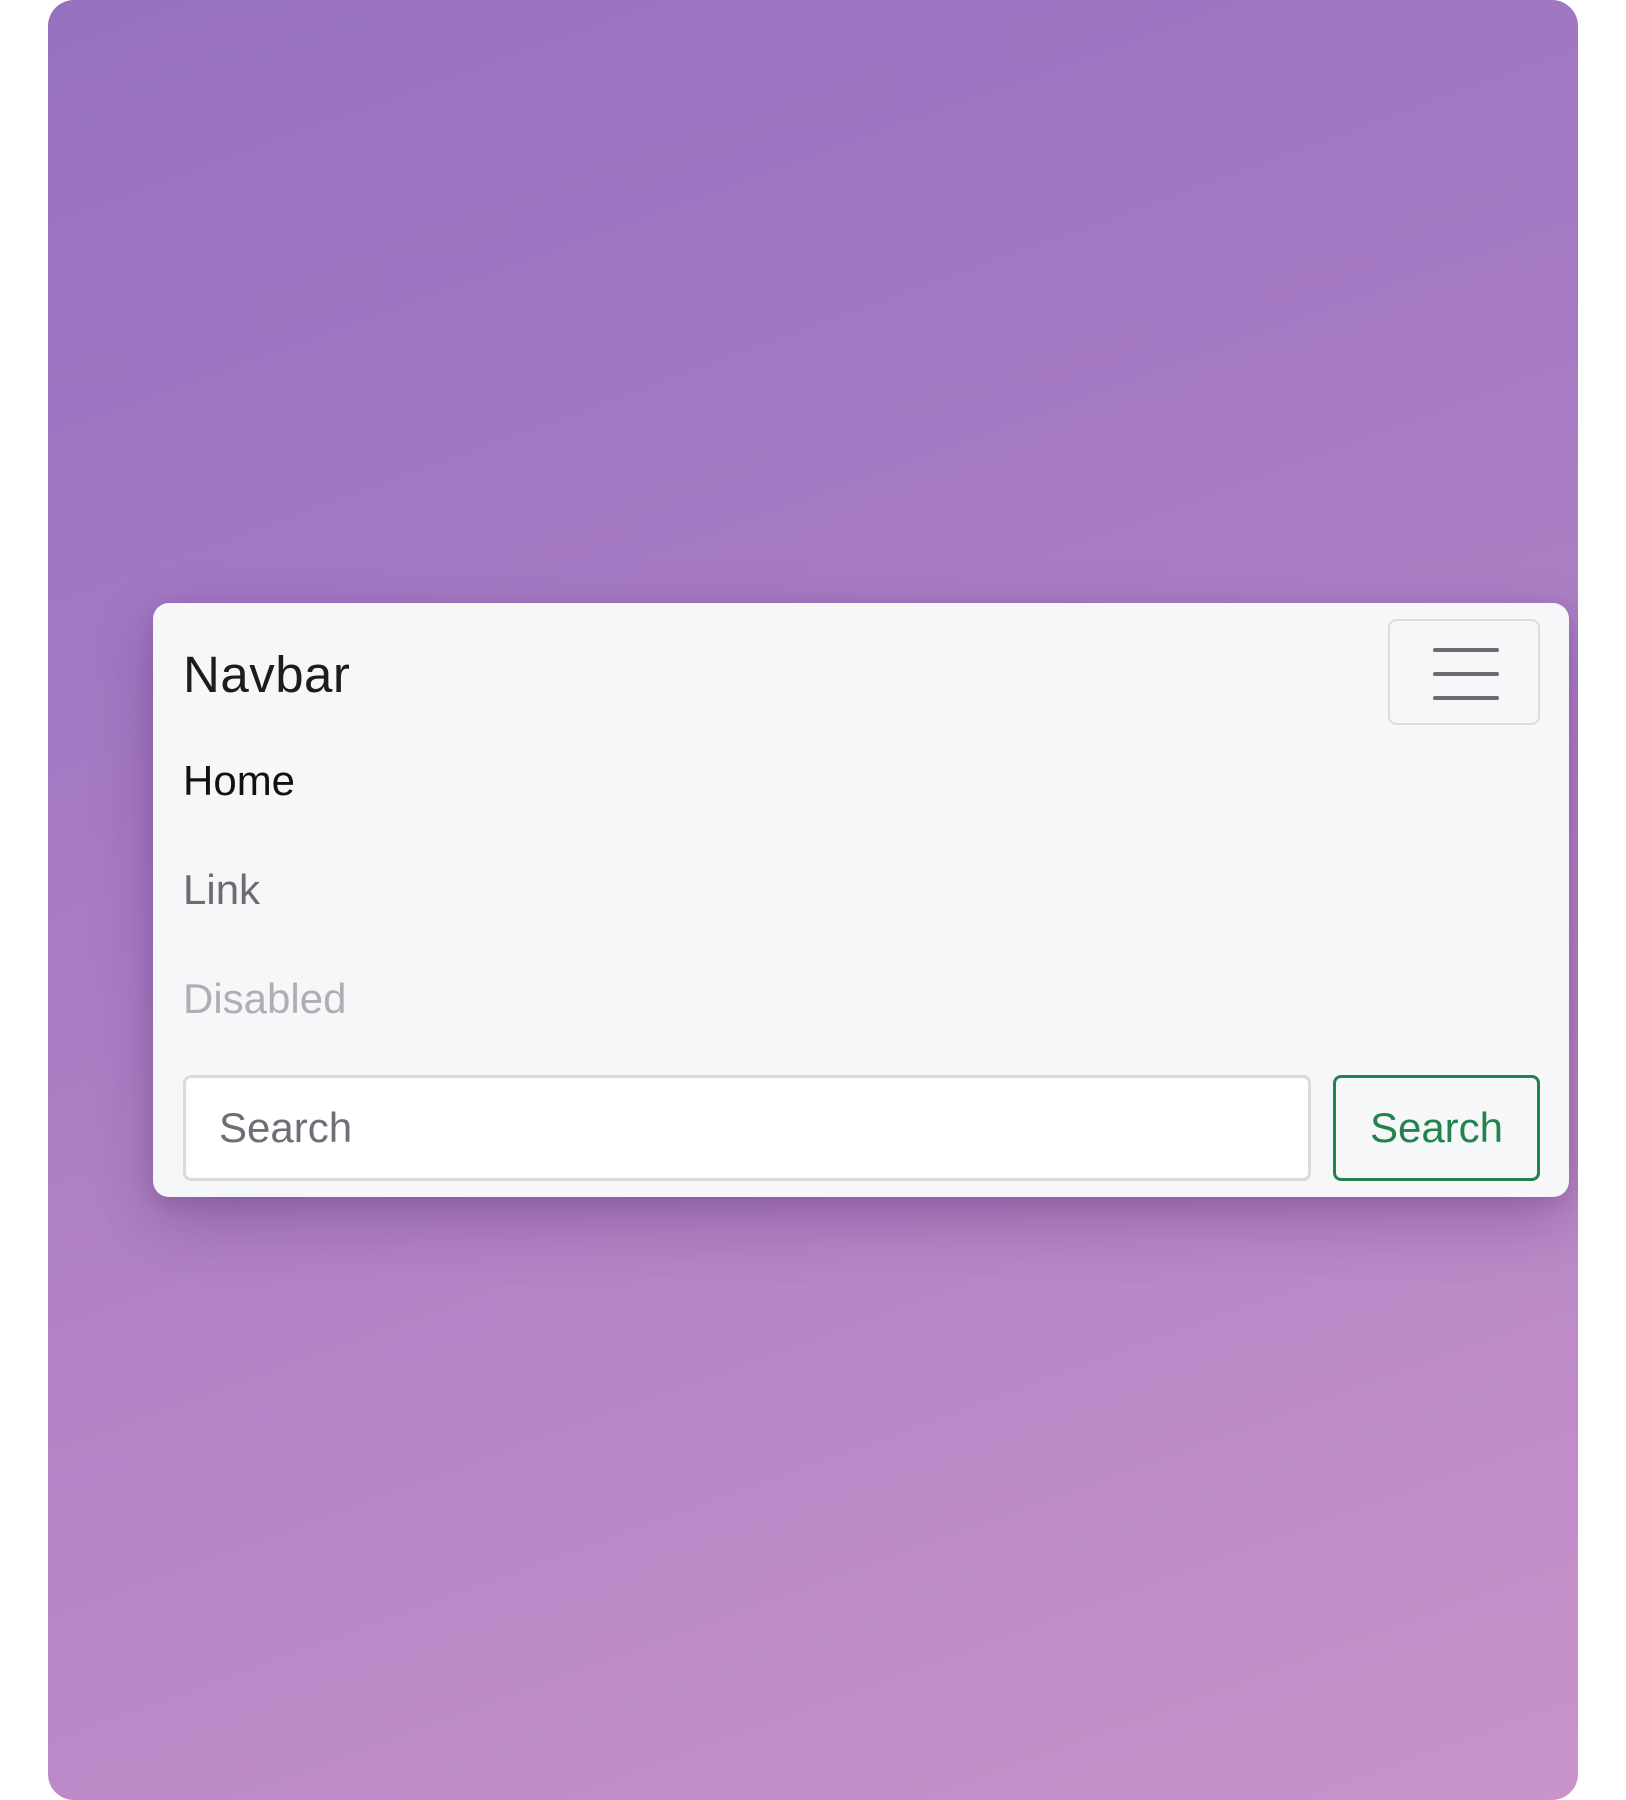 This screenshot has height=1800, width=1626. What do you see at coordinates (265, 998) in the screenshot?
I see `nav-link-disabled: Disabled` at bounding box center [265, 998].